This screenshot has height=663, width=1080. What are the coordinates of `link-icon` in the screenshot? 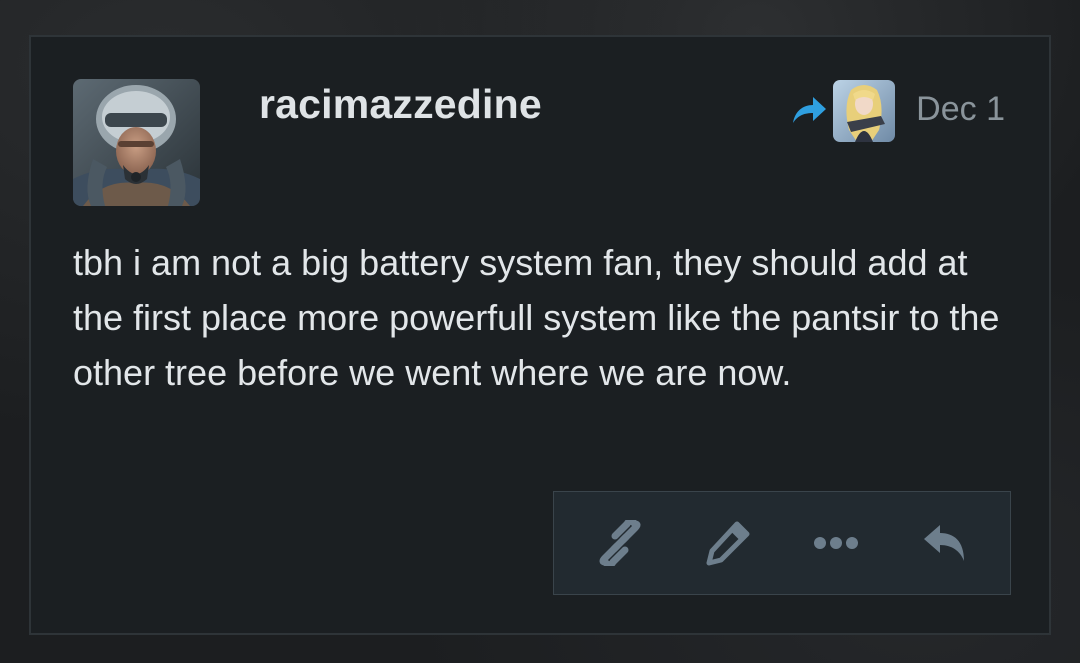 It's located at (620, 543).